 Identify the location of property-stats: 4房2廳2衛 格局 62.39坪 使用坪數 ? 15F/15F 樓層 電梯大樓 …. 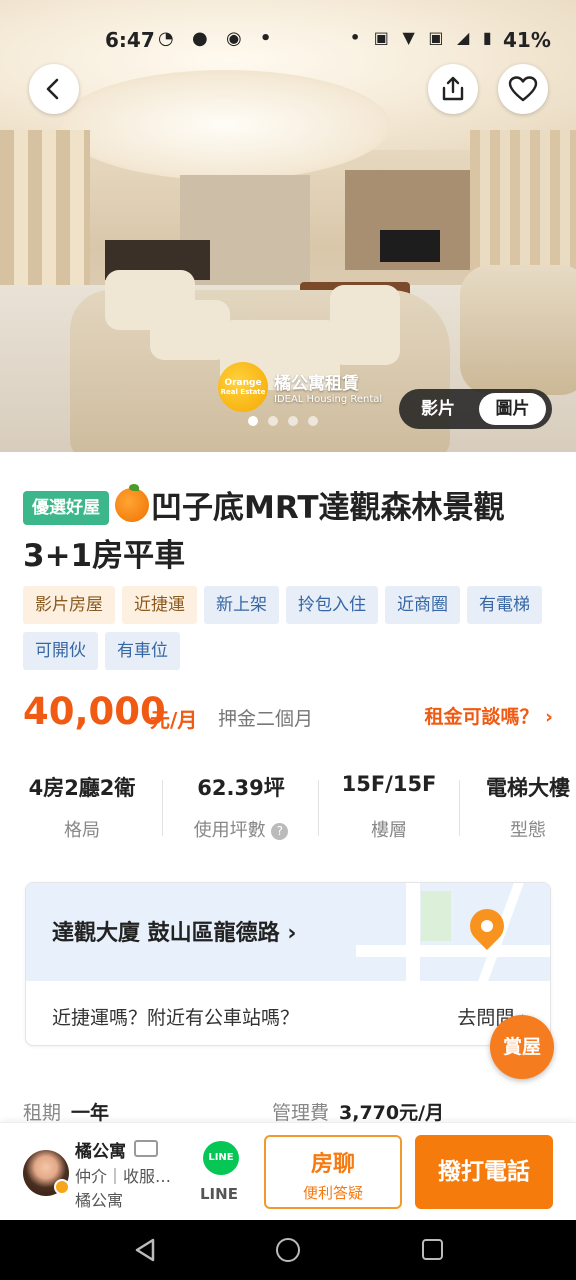
(288, 812).